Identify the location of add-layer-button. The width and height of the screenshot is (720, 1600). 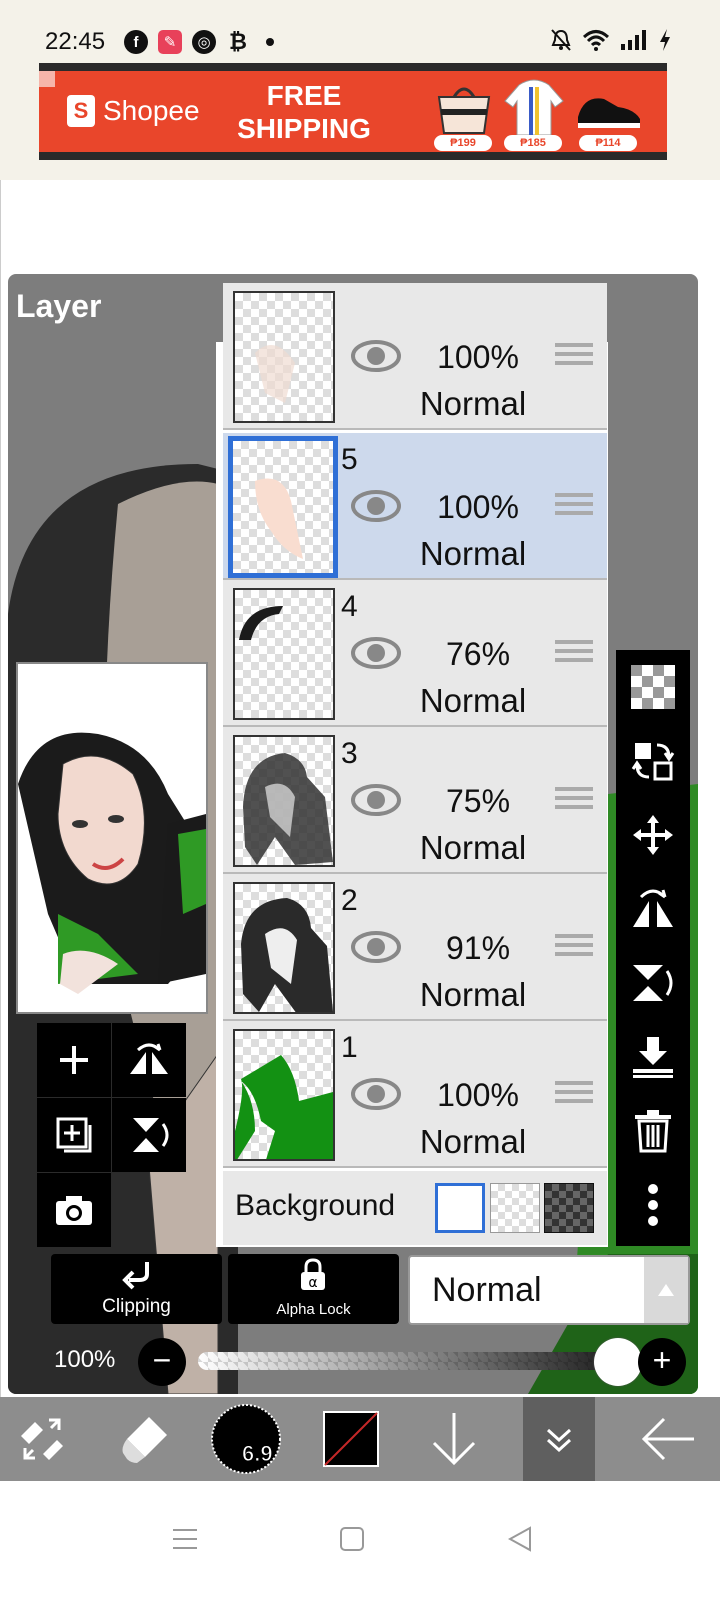
(74, 1060).